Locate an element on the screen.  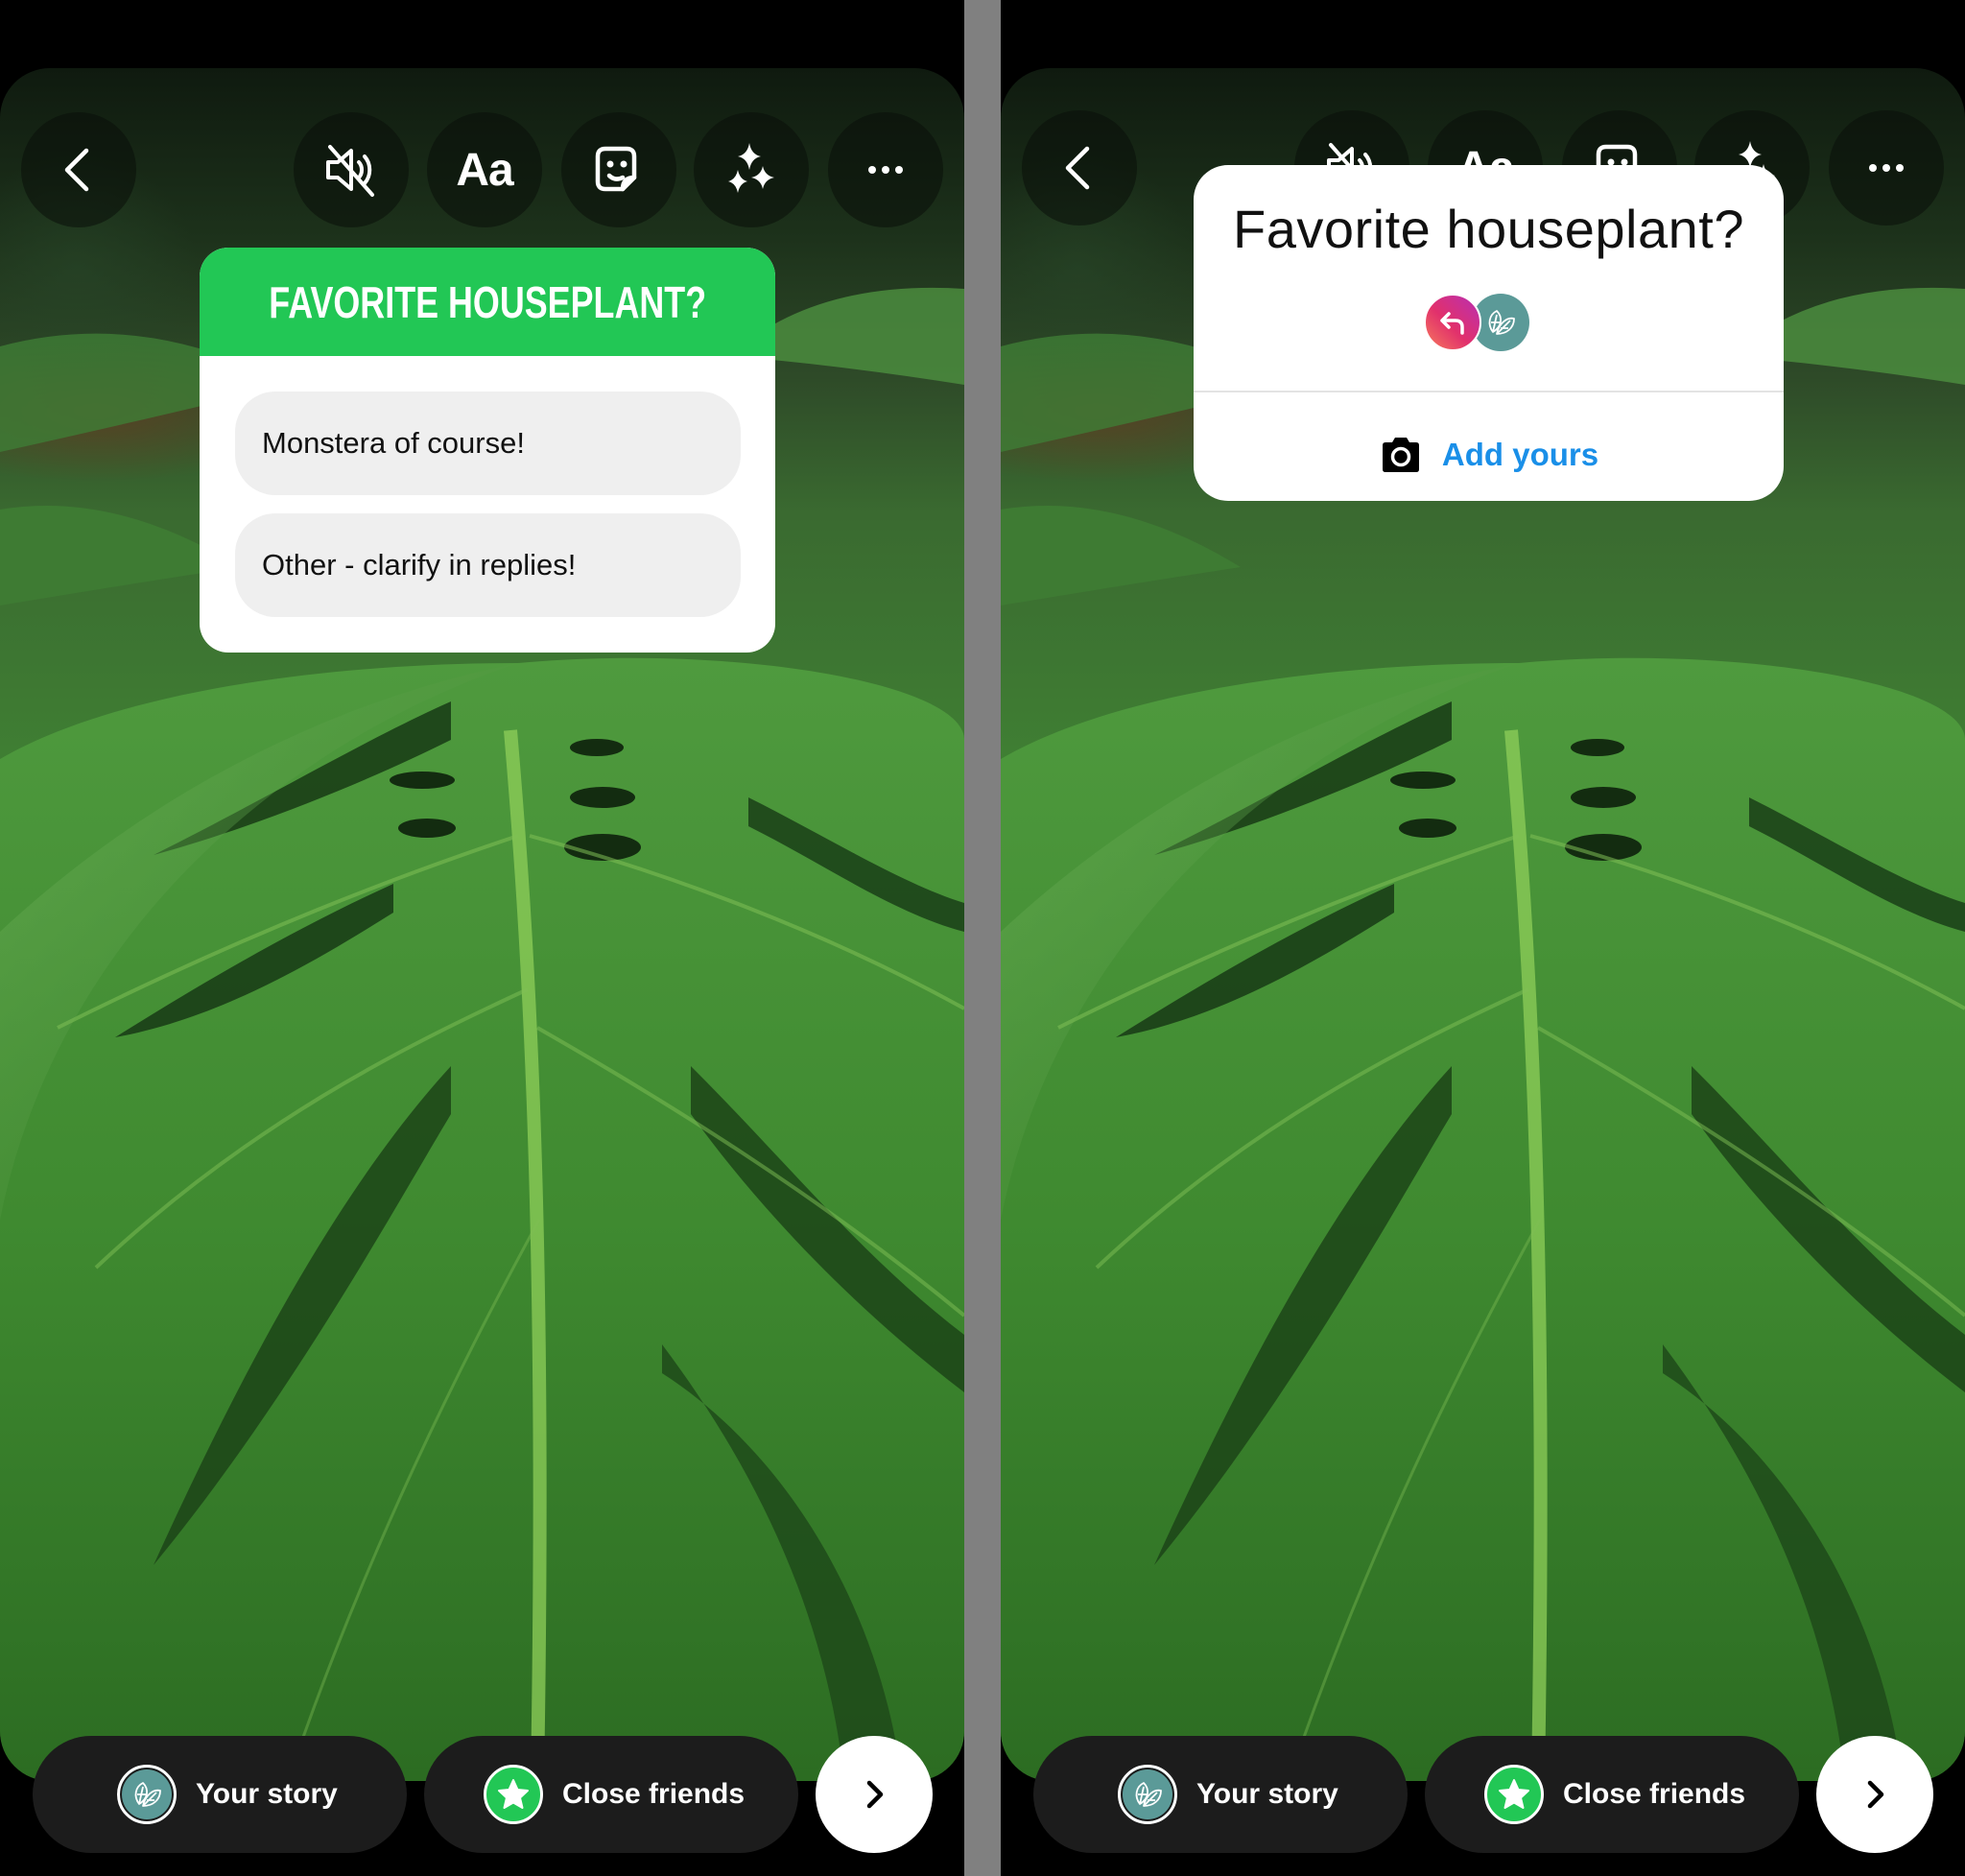
effects-button is located at coordinates (751, 169).